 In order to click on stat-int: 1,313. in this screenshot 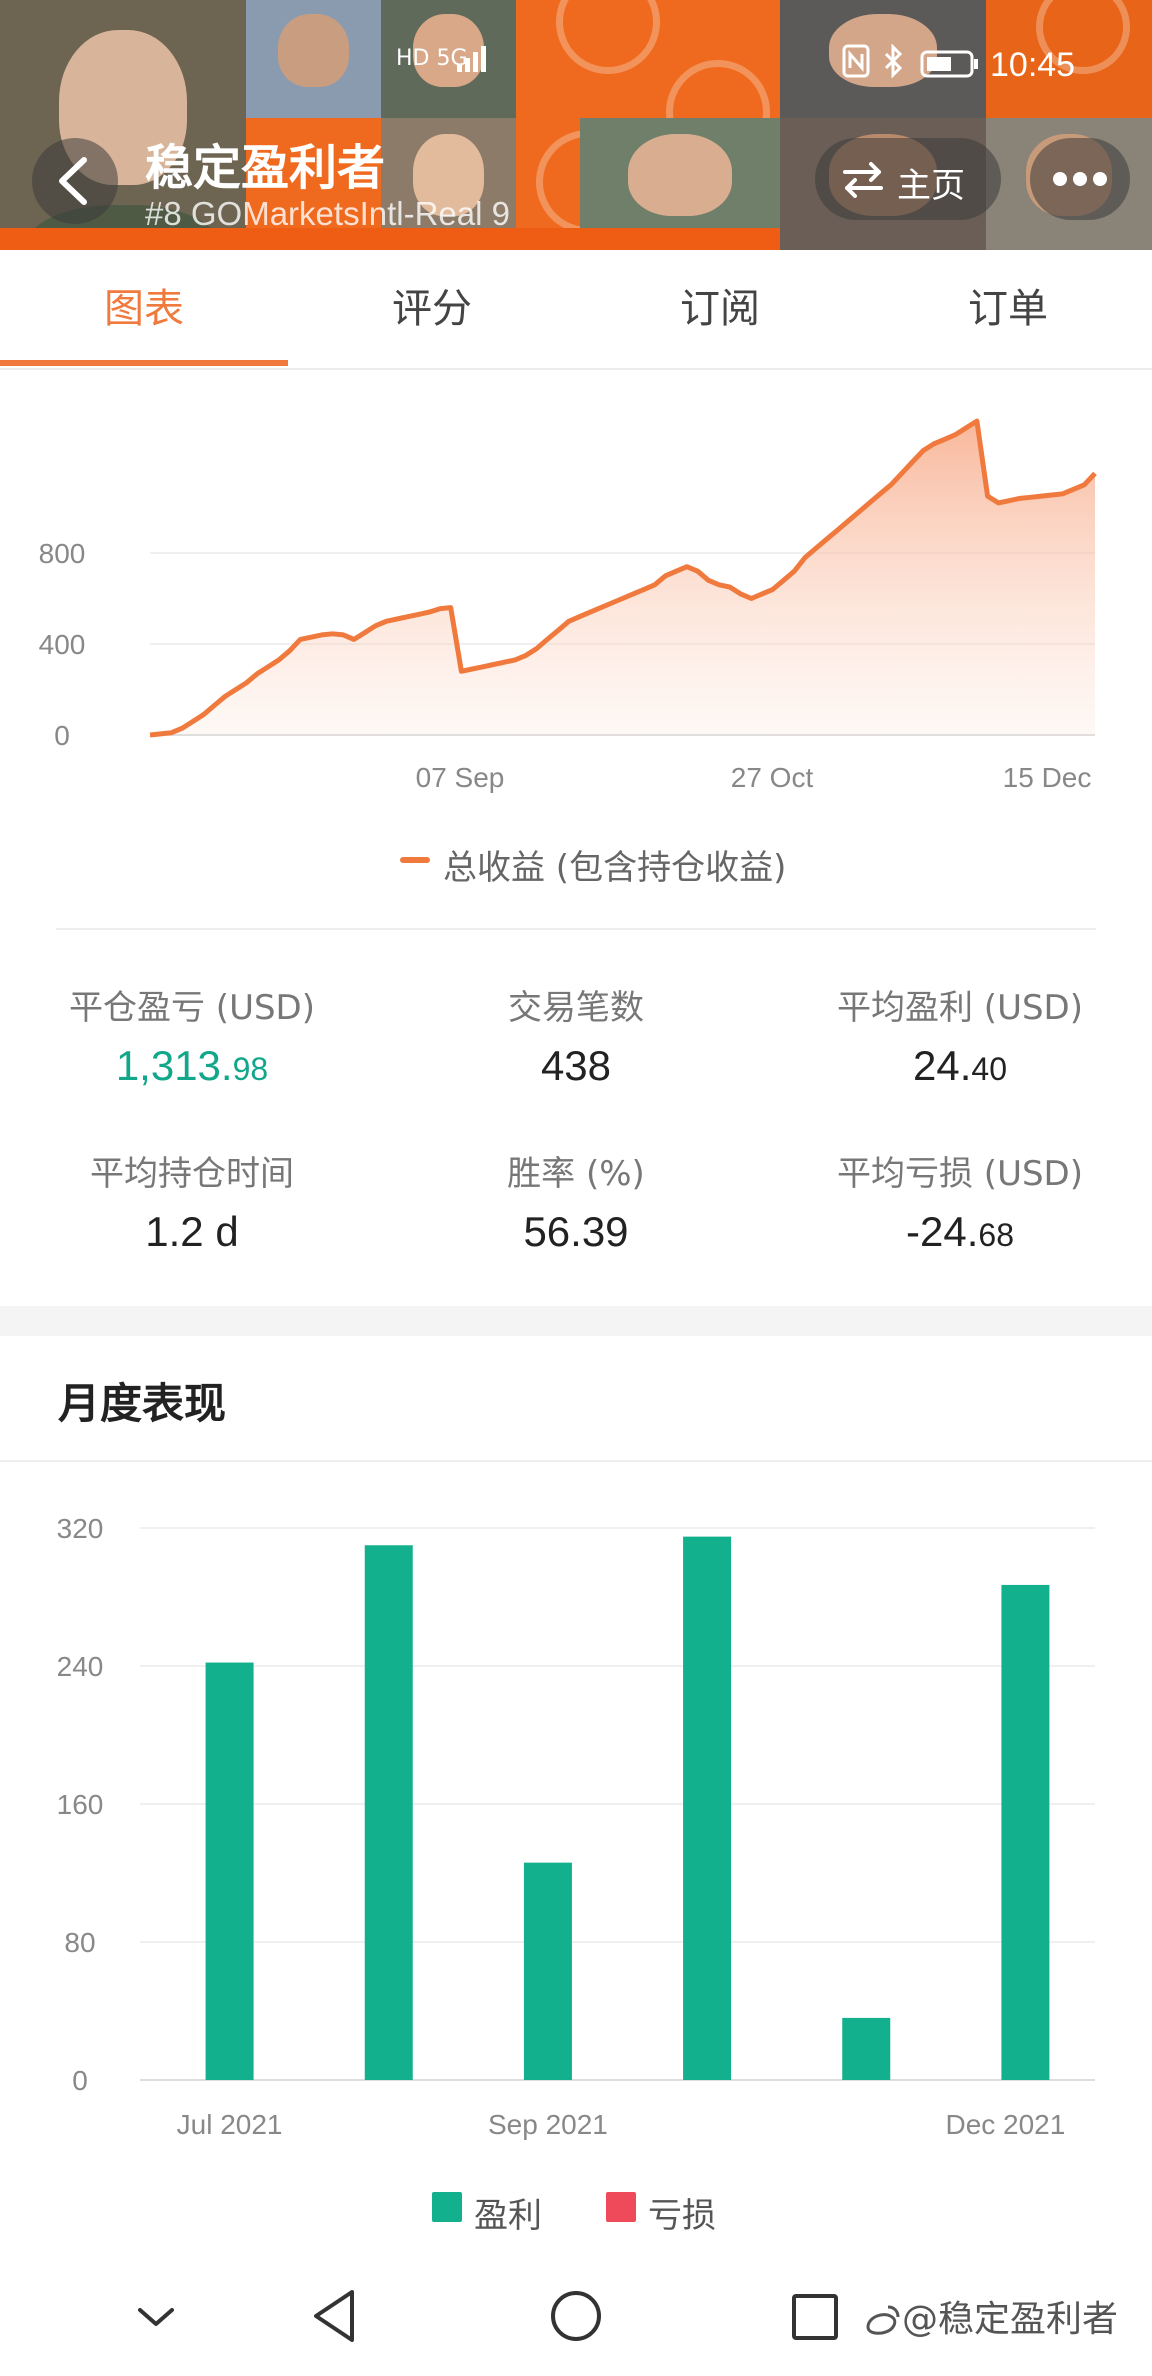, I will do `click(174, 1065)`.